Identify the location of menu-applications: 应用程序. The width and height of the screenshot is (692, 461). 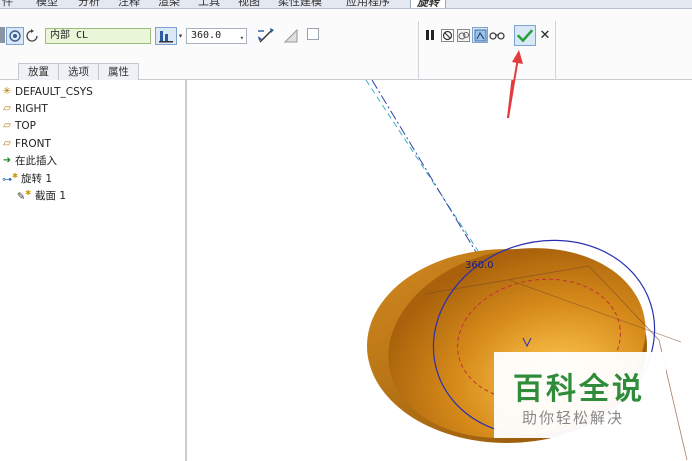
(368, 4).